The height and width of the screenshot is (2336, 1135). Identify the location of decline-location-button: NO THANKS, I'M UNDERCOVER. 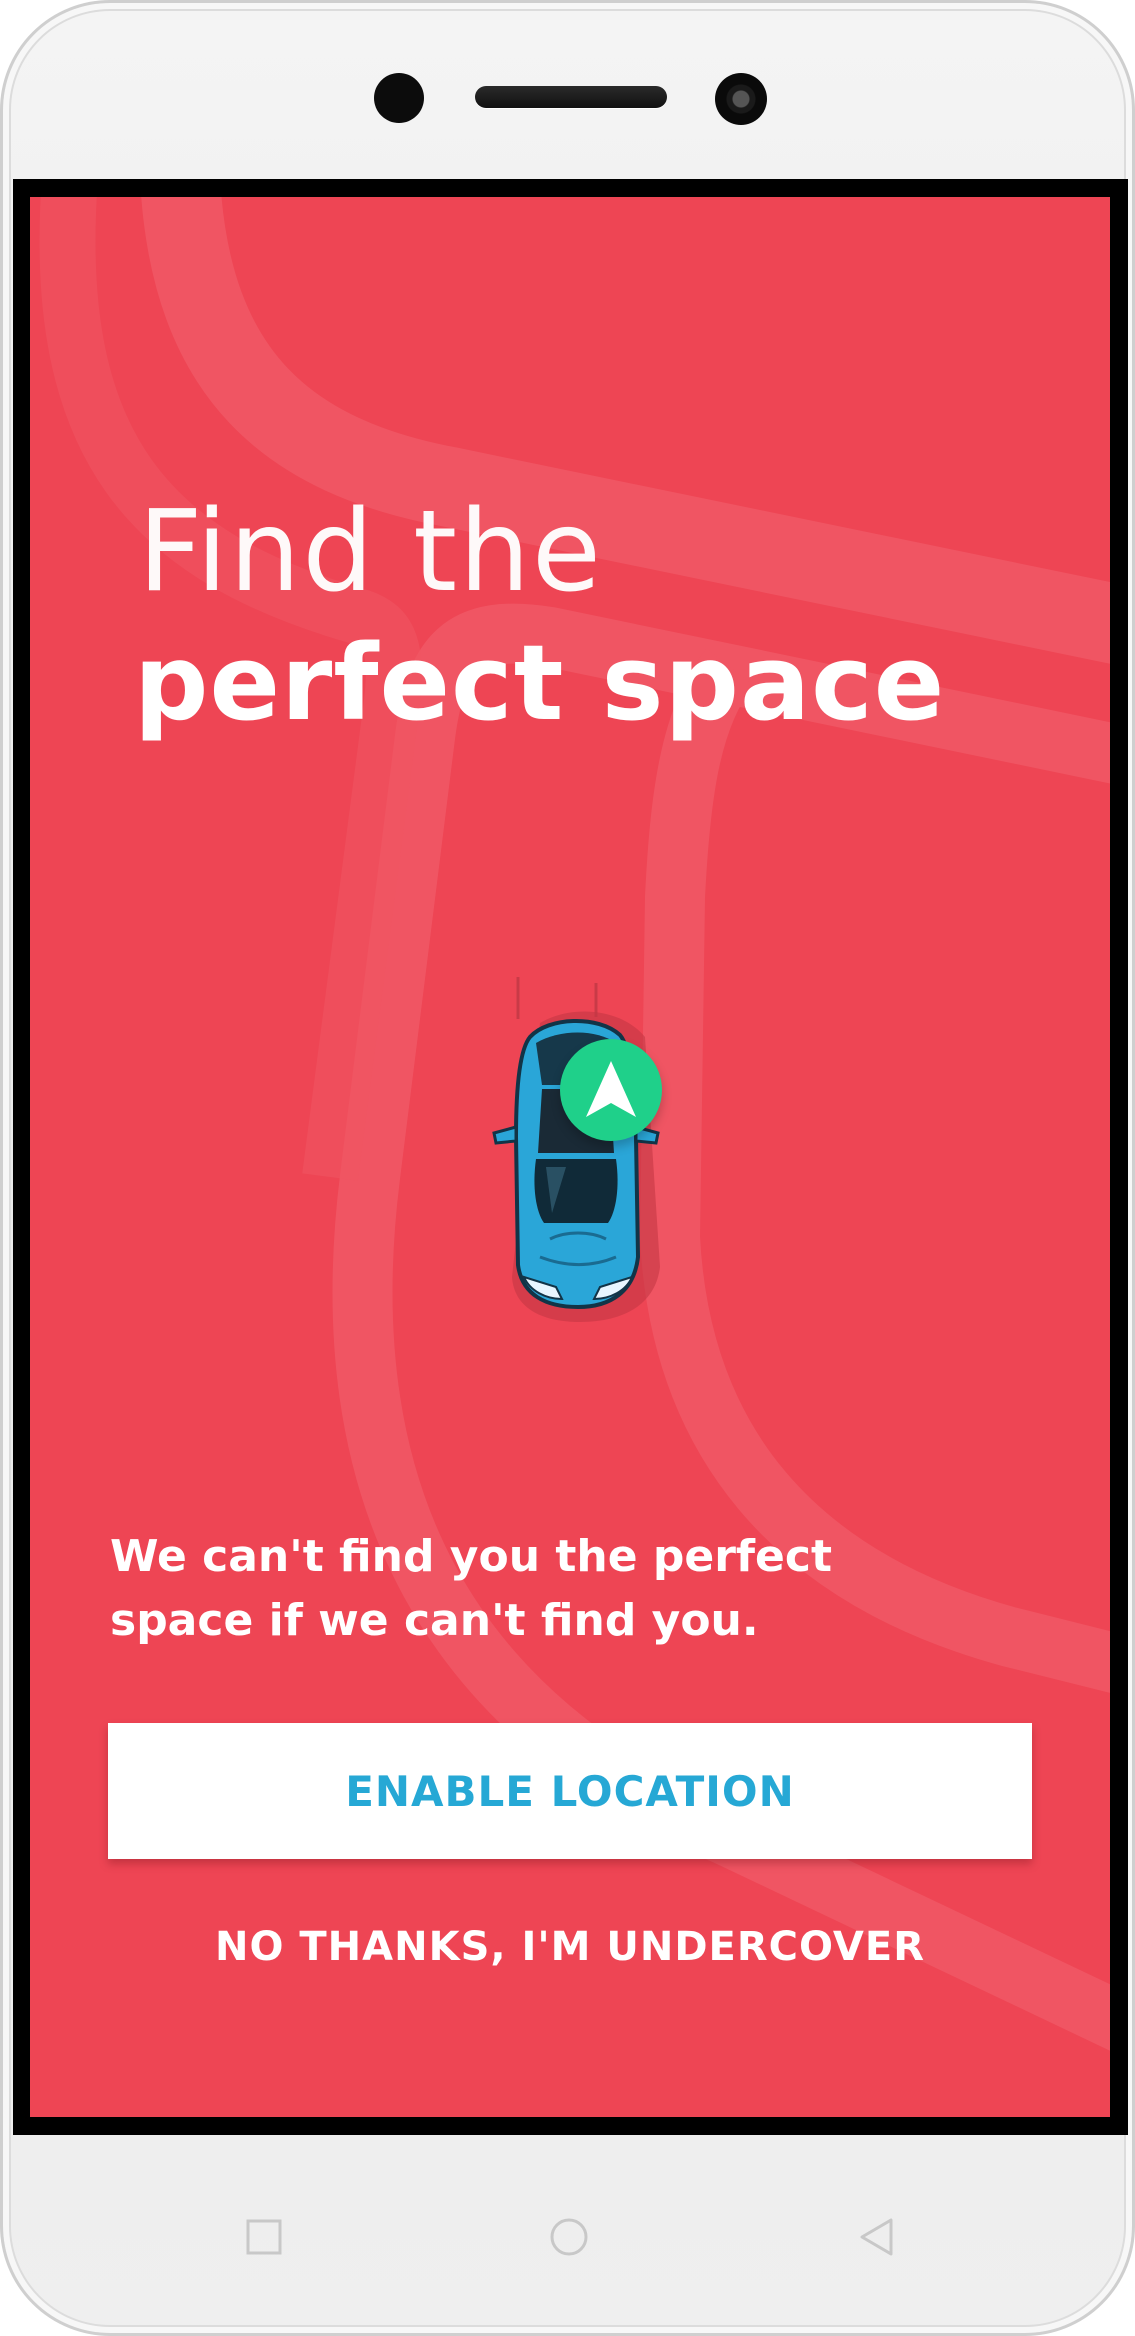
(570, 1947).